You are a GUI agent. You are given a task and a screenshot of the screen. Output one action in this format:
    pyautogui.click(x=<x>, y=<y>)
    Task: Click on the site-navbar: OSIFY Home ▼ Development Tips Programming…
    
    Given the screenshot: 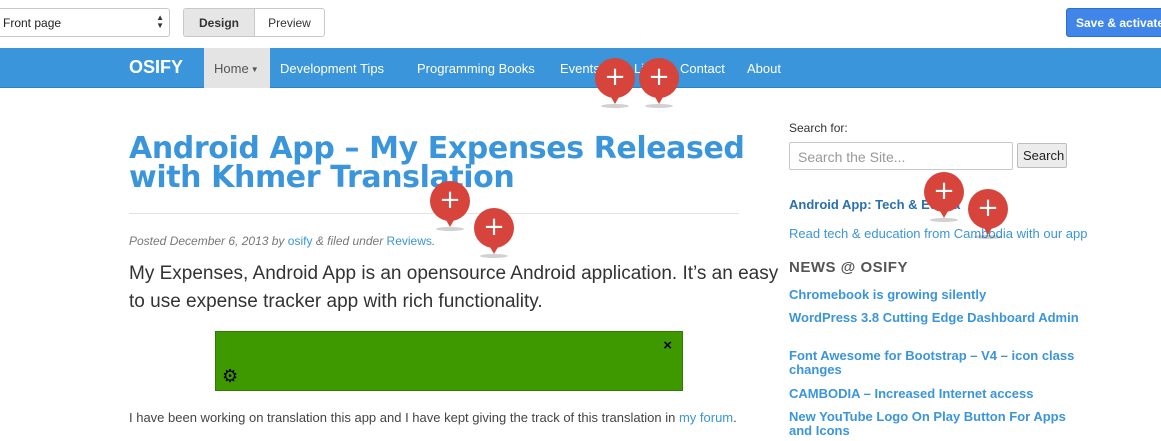 What is the action you would take?
    pyautogui.click(x=580, y=68)
    